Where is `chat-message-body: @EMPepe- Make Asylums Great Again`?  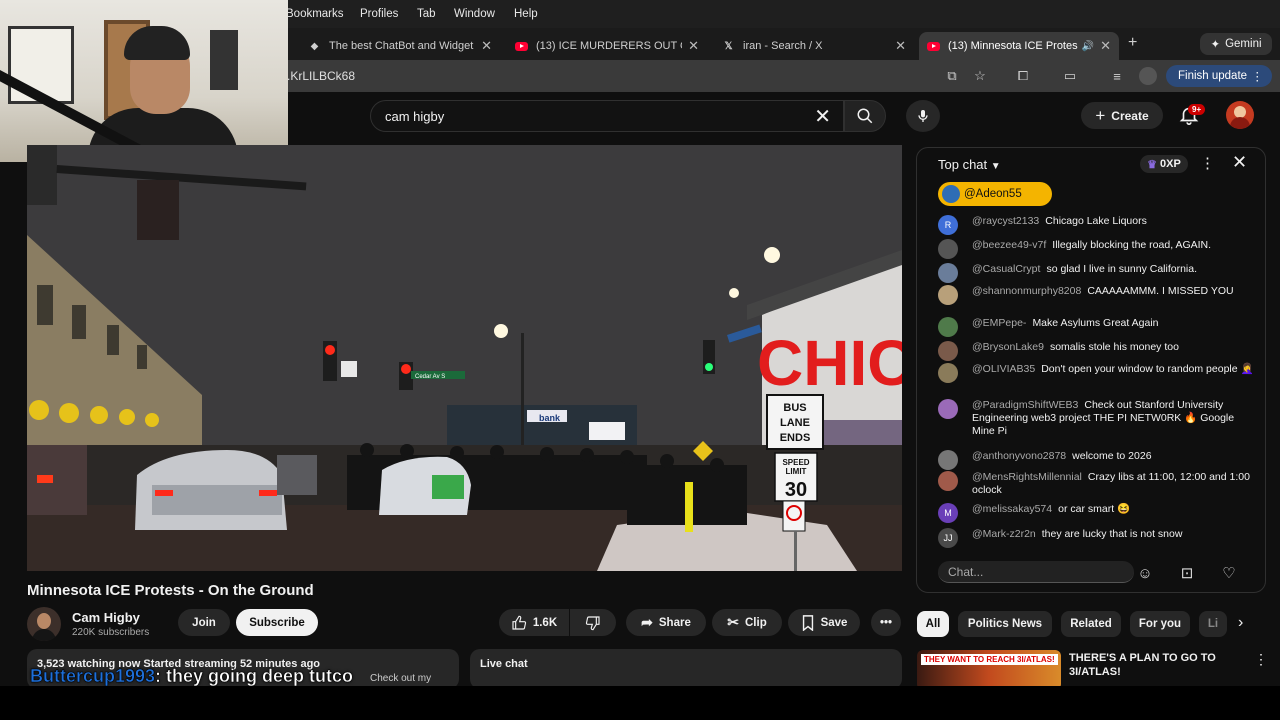
chat-message-body: @EMPepe- Make Asylums Great Again is located at coordinates (1115, 323).